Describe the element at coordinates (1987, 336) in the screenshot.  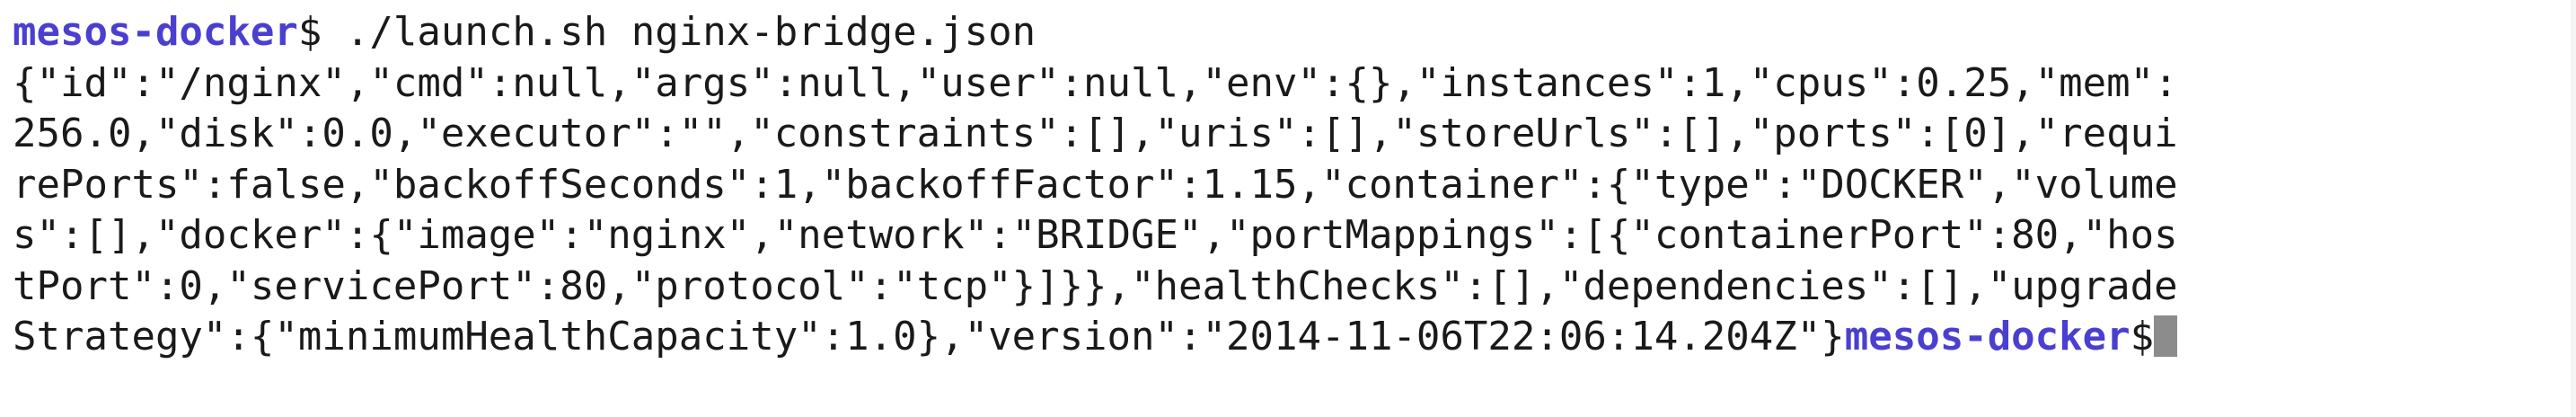
I see `trailing-prompt-label: mesos-docker` at that location.